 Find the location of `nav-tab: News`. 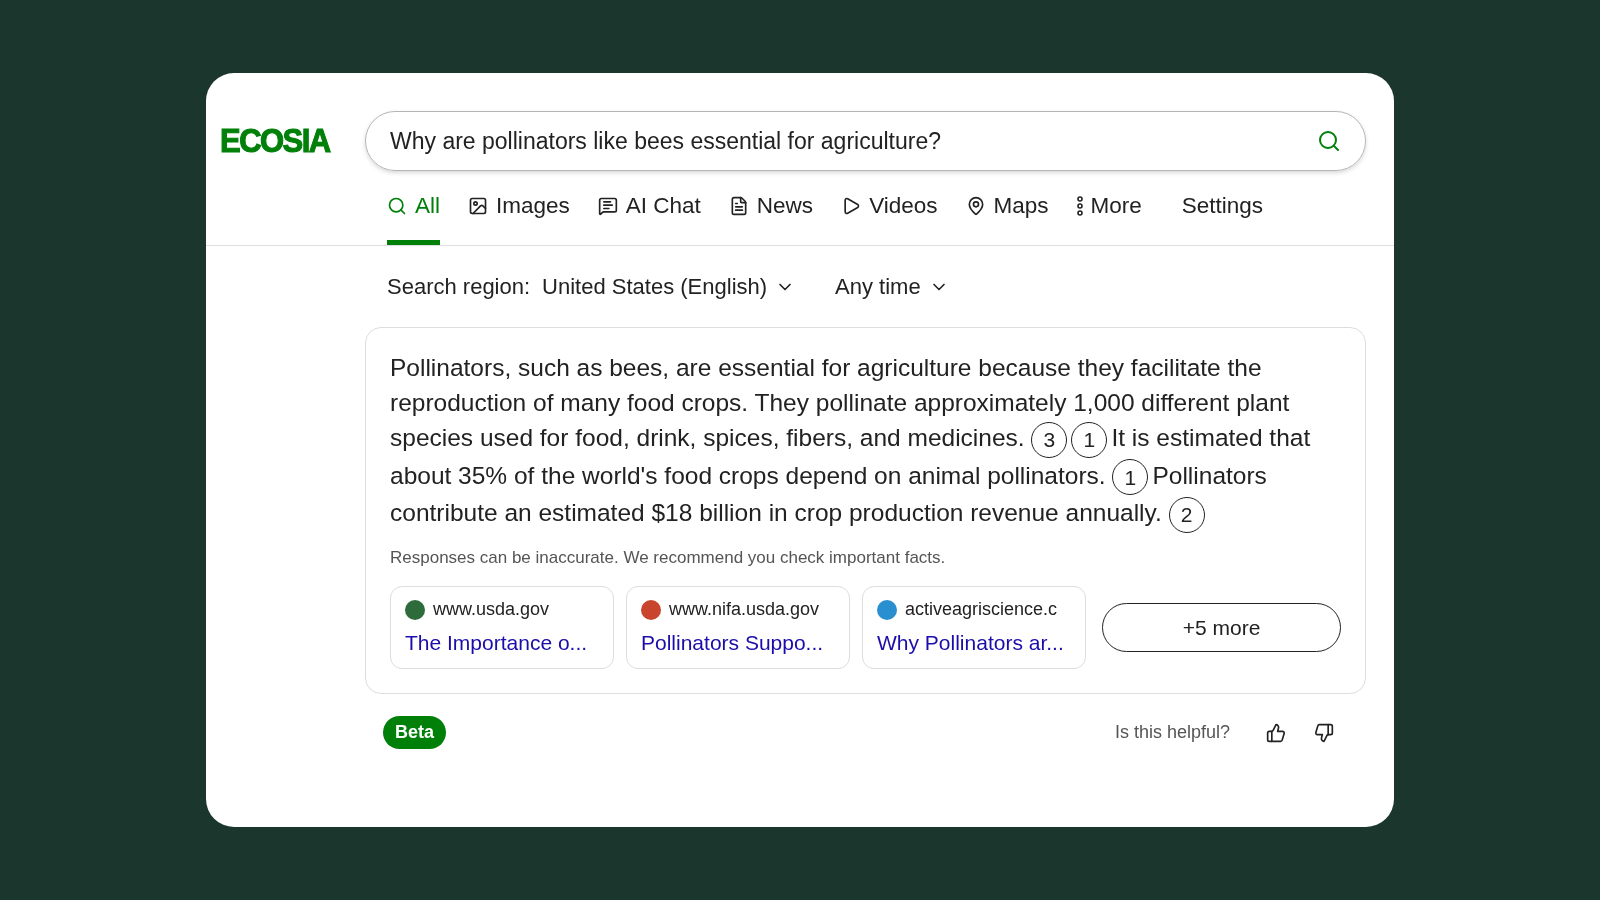

nav-tab: News is located at coordinates (771, 215).